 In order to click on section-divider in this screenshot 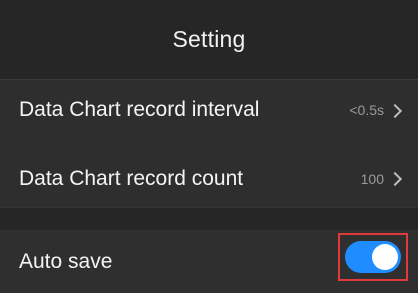, I will do `click(209, 219)`.